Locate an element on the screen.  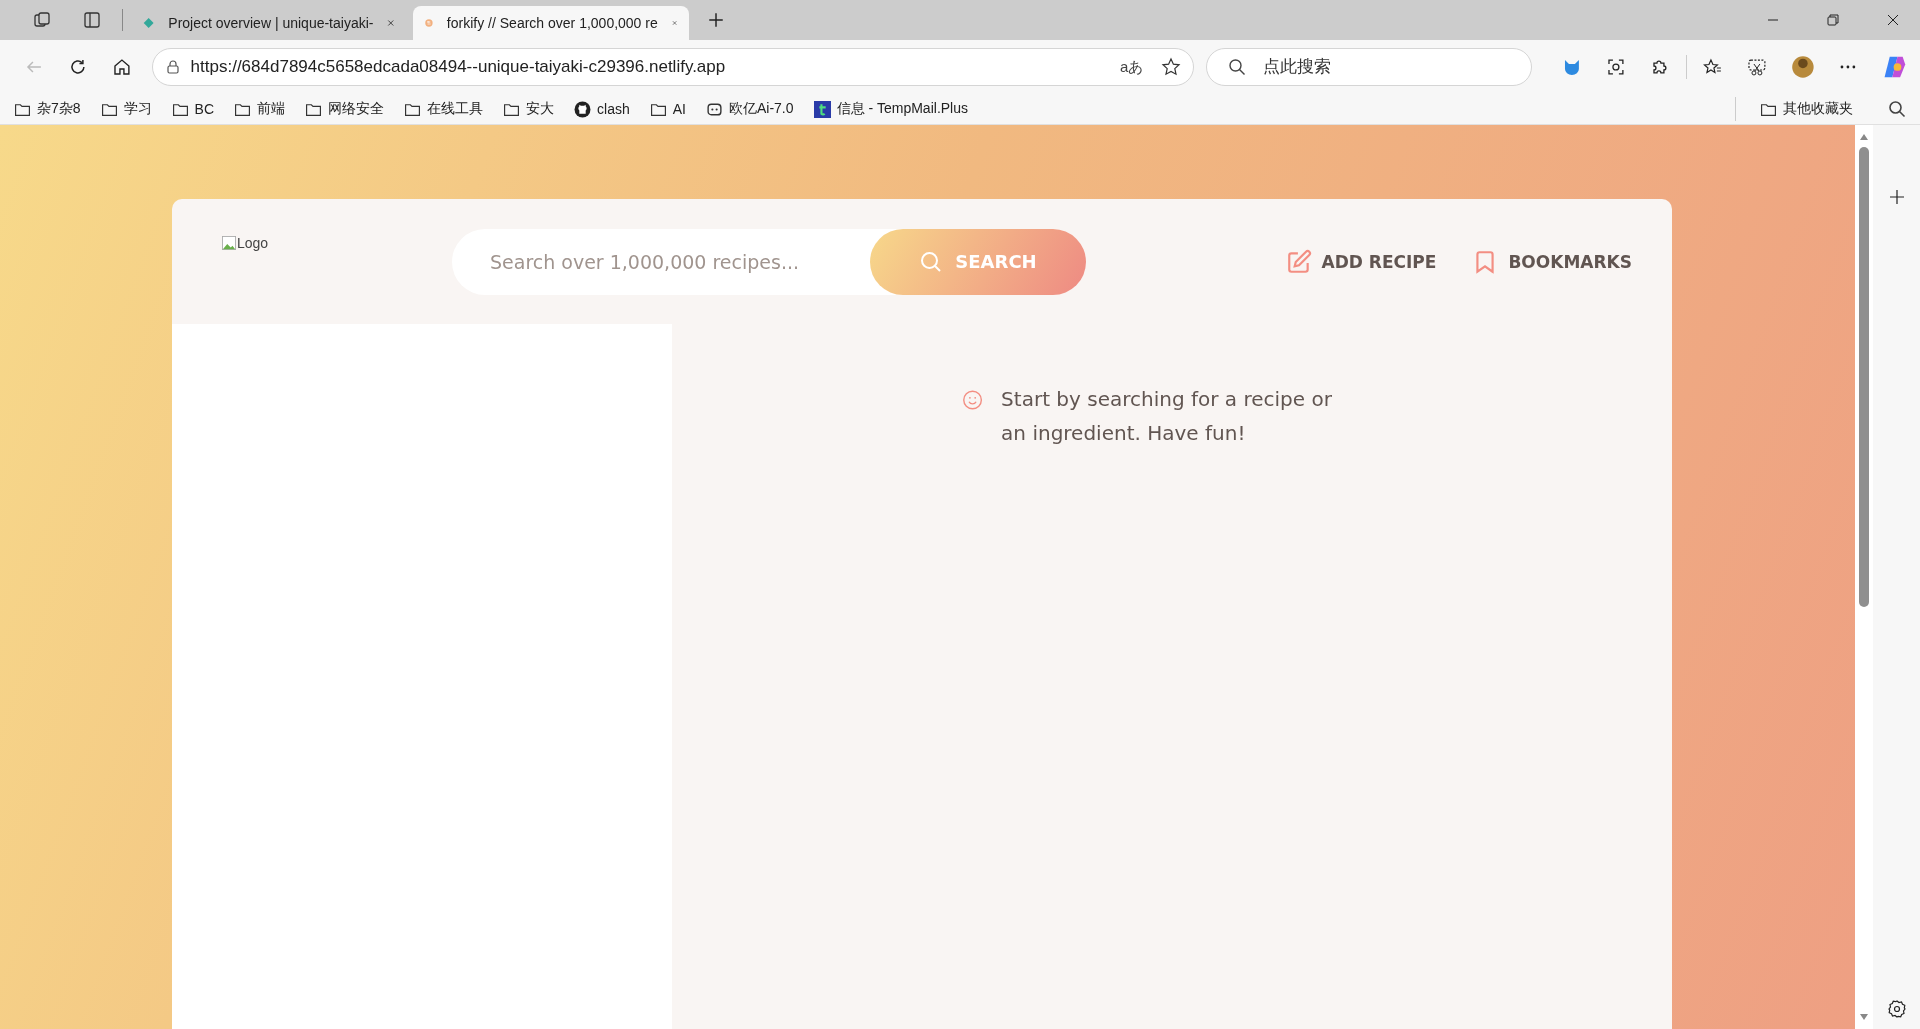
edit-icon is located at coordinates (1298, 261).